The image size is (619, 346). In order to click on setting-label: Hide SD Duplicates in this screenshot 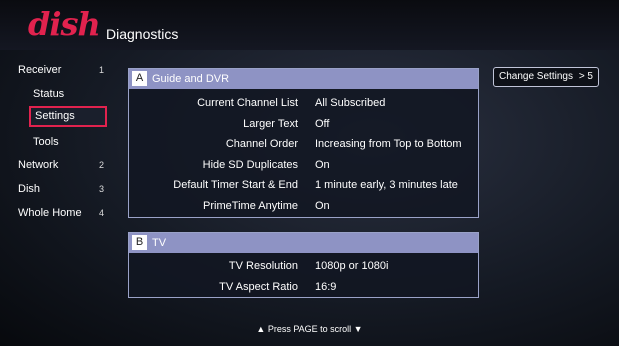, I will do `click(250, 164)`.